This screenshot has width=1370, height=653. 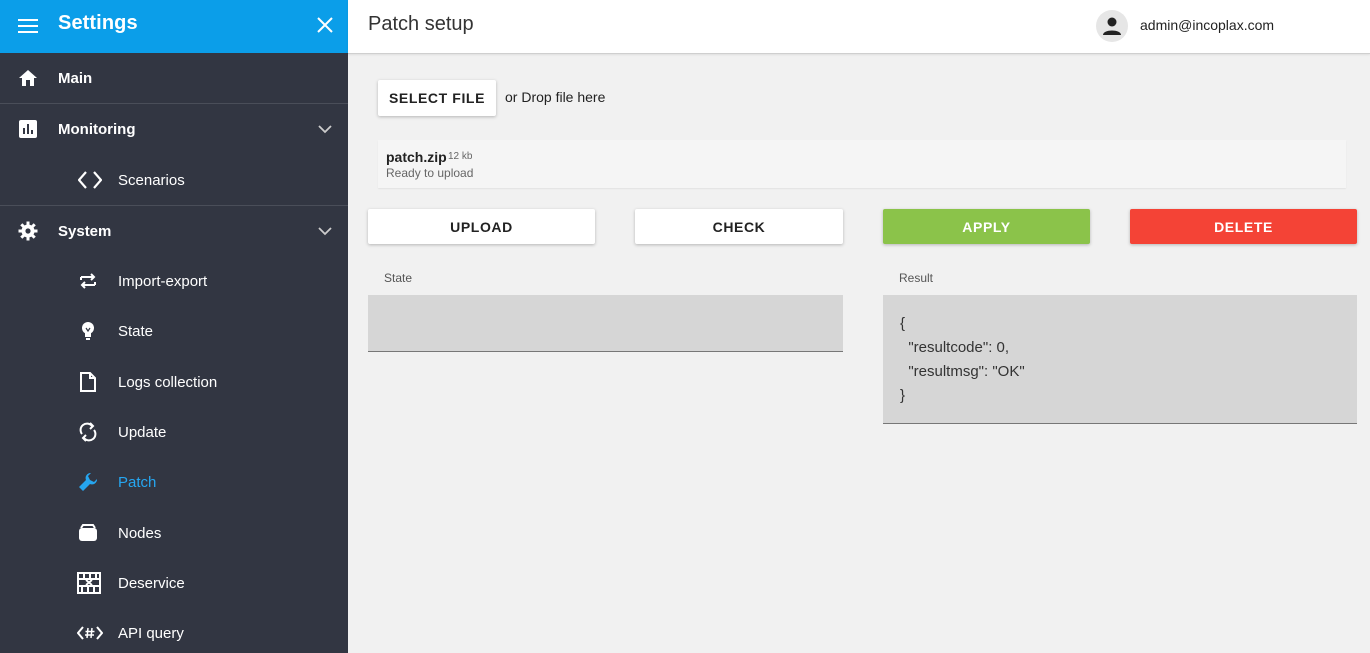 I want to click on bar-chart-icon, so click(x=28, y=129).